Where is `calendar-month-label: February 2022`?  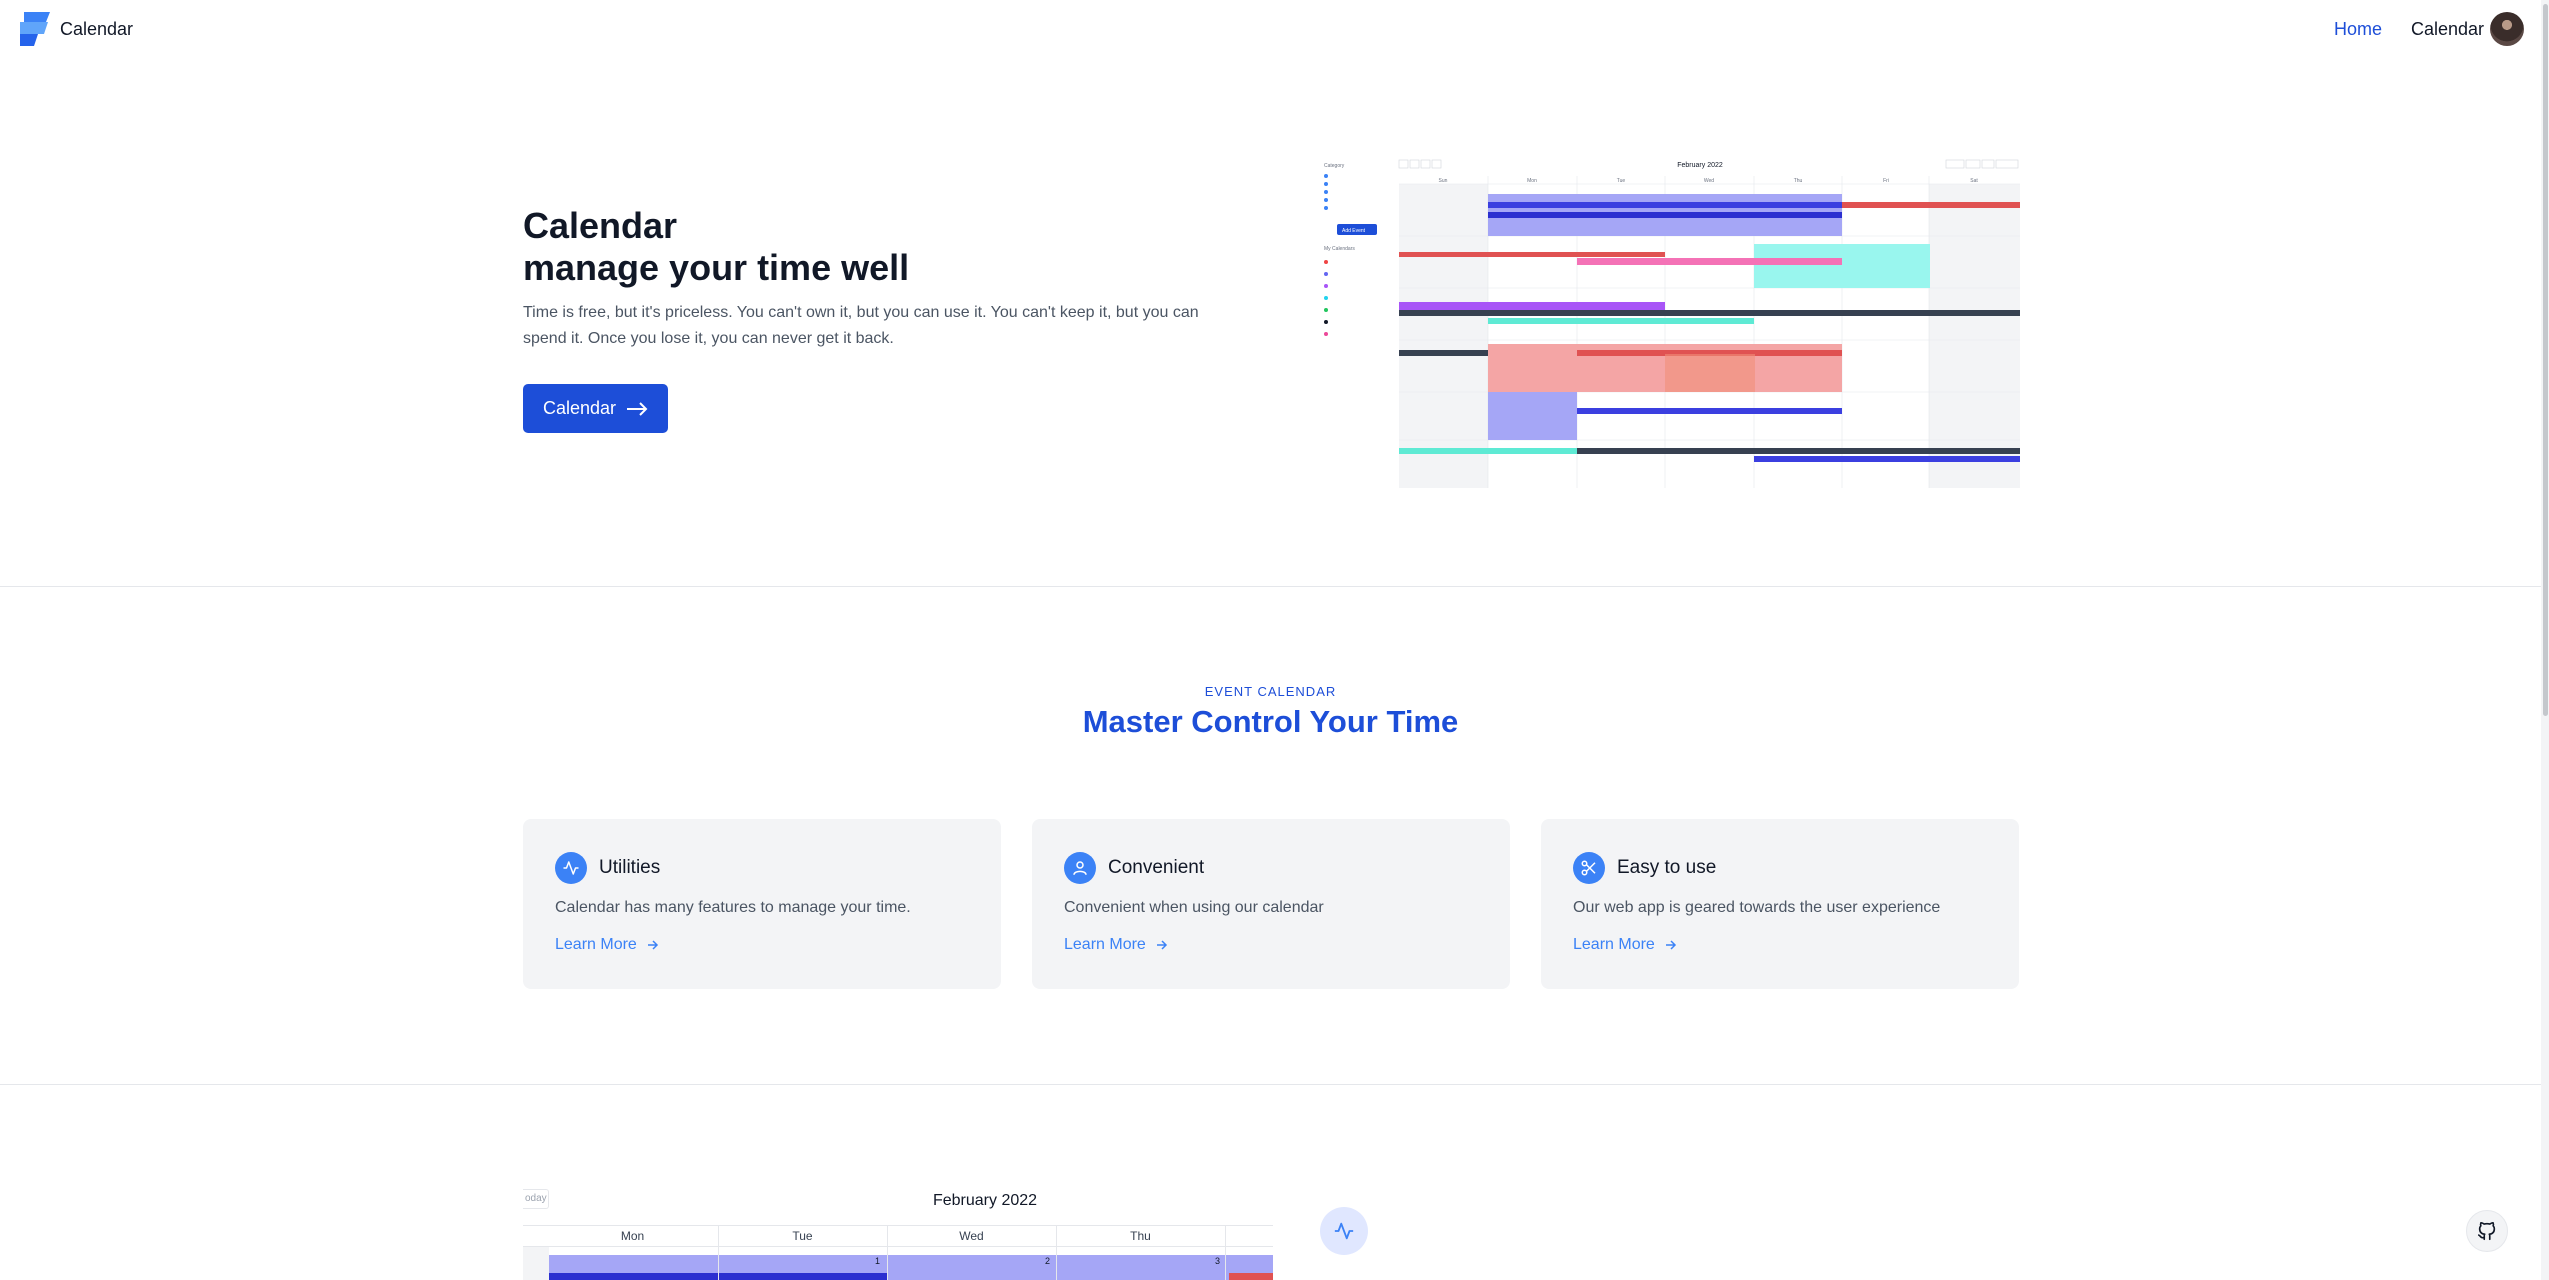
calendar-month-label: February 2022 is located at coordinates (985, 1200).